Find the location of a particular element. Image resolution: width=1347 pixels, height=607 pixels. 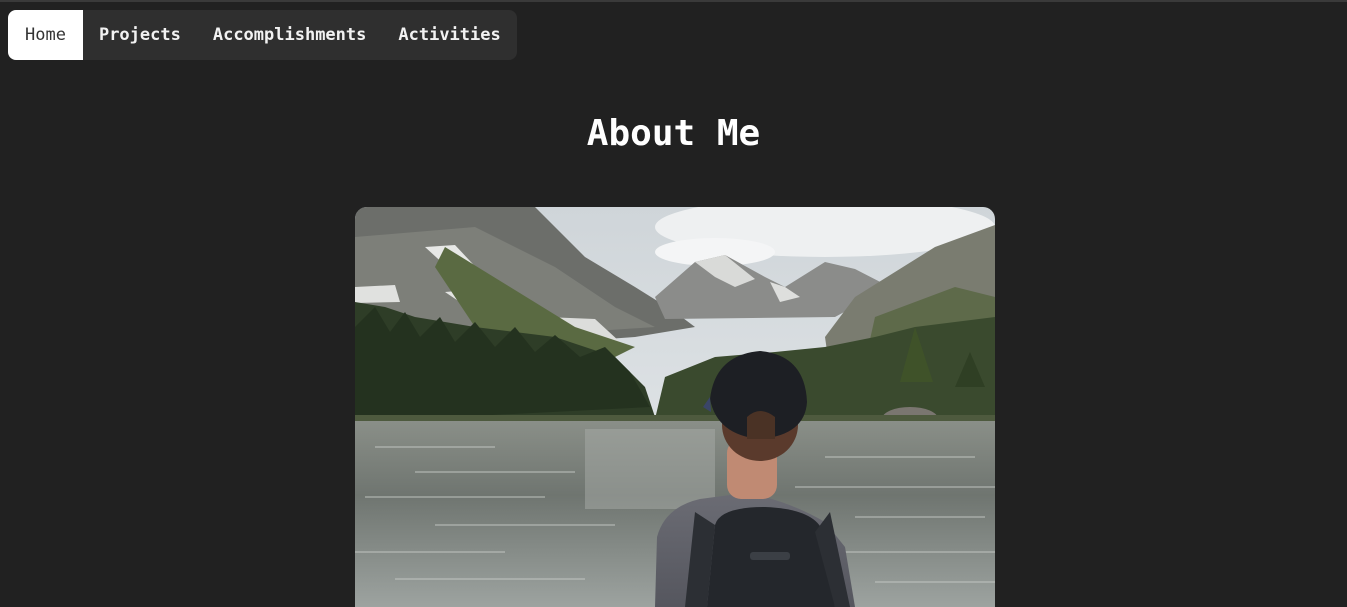

nav-item-projects: Projects is located at coordinates (140, 35).